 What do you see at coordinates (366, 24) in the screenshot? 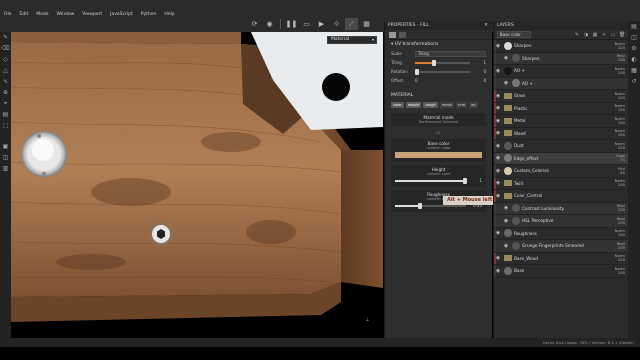
I see `grid-icon: ▦` at bounding box center [366, 24].